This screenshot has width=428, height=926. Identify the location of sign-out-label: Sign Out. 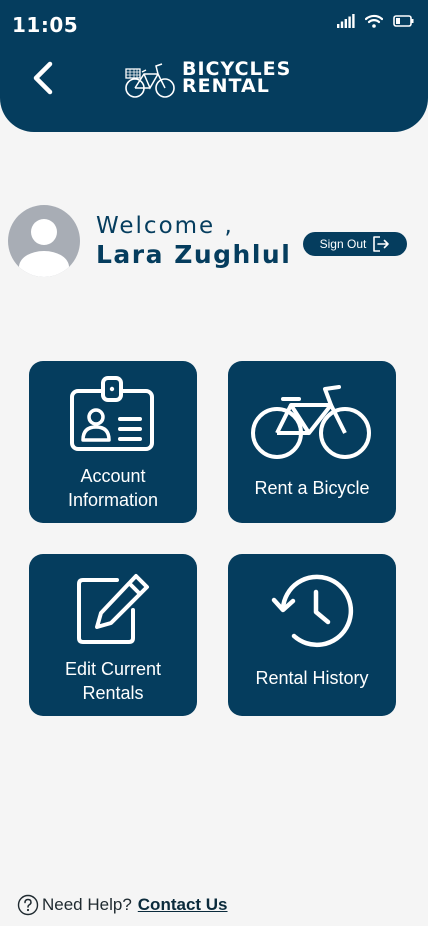
(343, 244).